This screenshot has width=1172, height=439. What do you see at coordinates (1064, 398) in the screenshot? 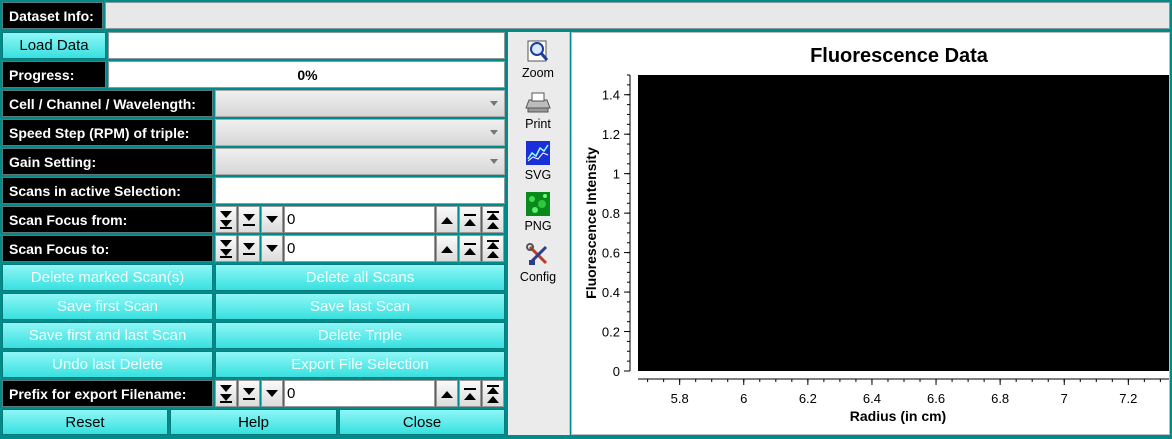
I see `x-tick-label: 7` at bounding box center [1064, 398].